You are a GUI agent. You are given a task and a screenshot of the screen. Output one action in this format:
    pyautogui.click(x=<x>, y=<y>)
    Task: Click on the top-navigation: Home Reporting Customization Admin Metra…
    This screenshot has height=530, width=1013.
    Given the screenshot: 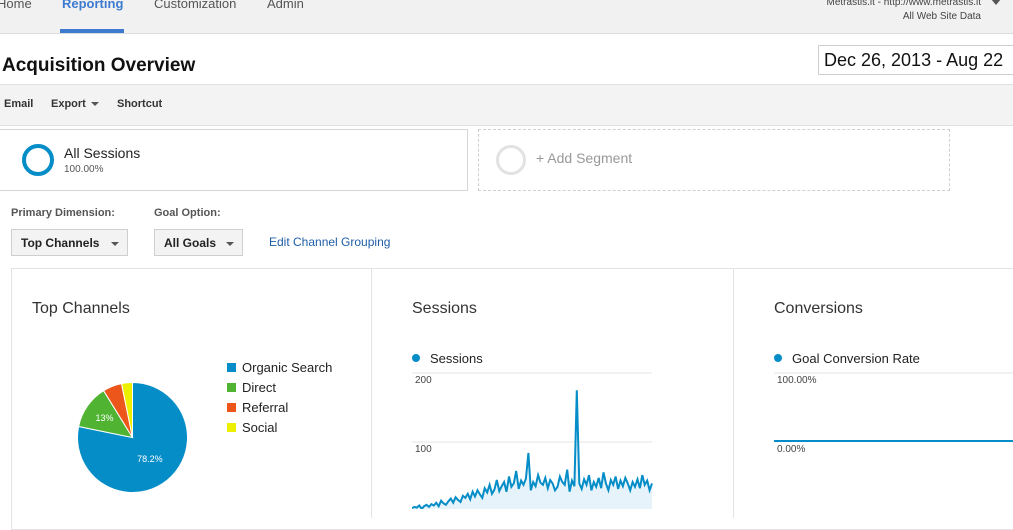 What is the action you would take?
    pyautogui.click(x=506, y=17)
    